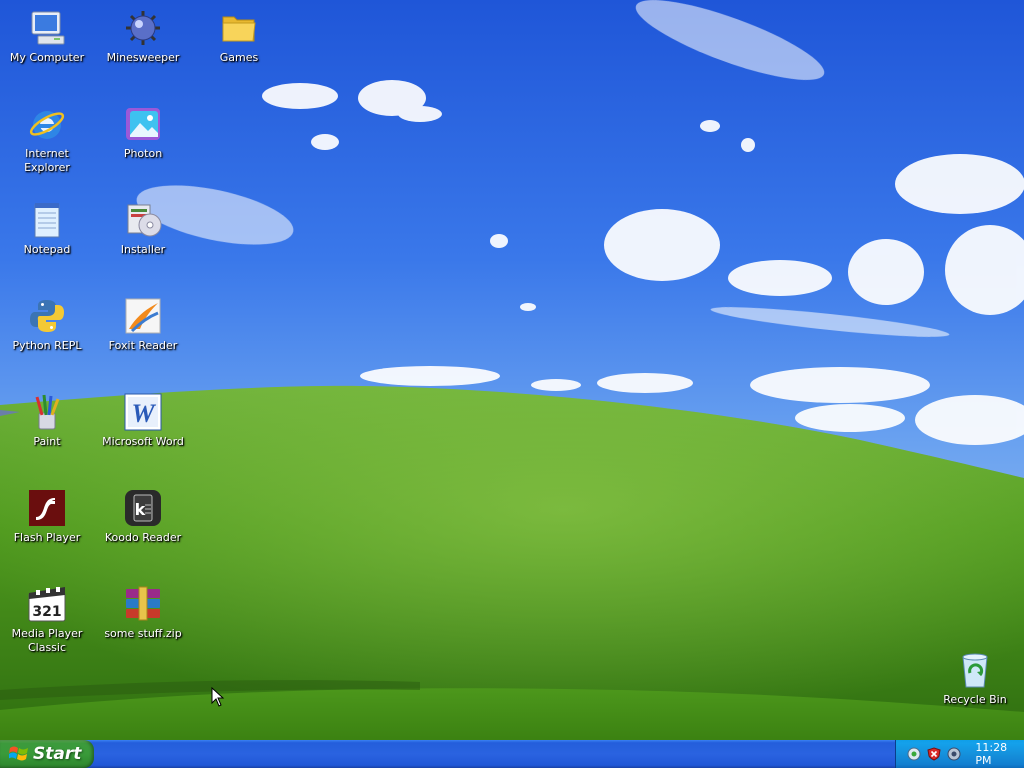 Image resolution: width=1024 pixels, height=768 pixels. I want to click on desktop-icon-games: Games, so click(239, 36).